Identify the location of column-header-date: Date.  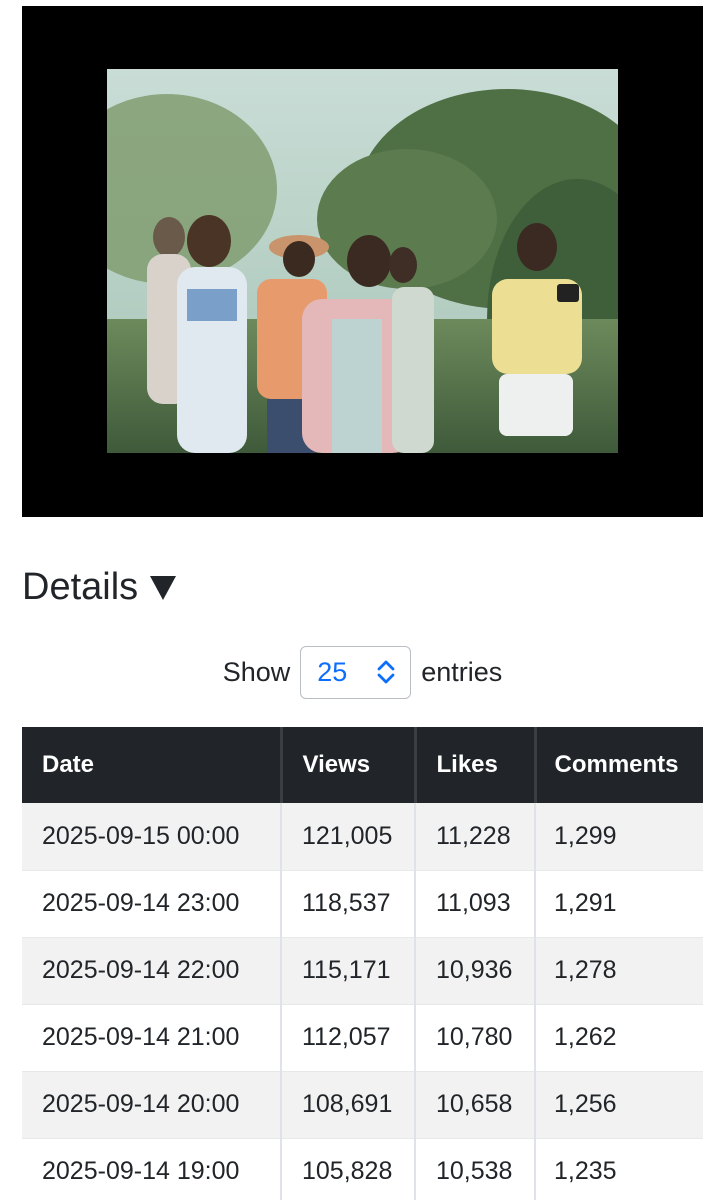
(152, 765).